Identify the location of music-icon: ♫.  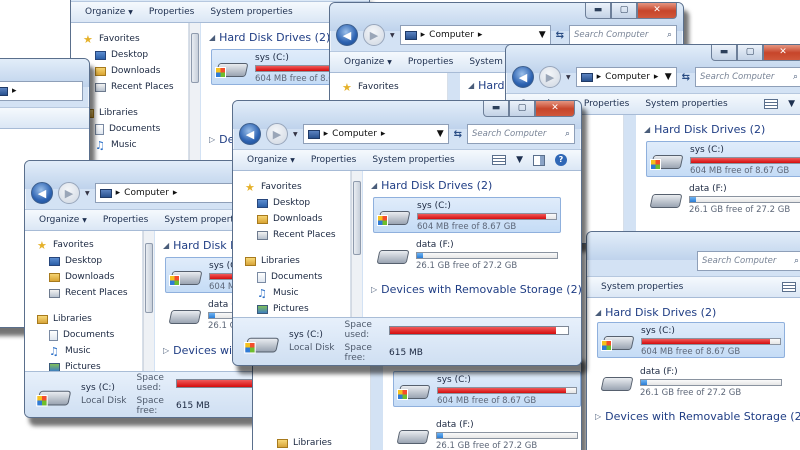
(262, 293).